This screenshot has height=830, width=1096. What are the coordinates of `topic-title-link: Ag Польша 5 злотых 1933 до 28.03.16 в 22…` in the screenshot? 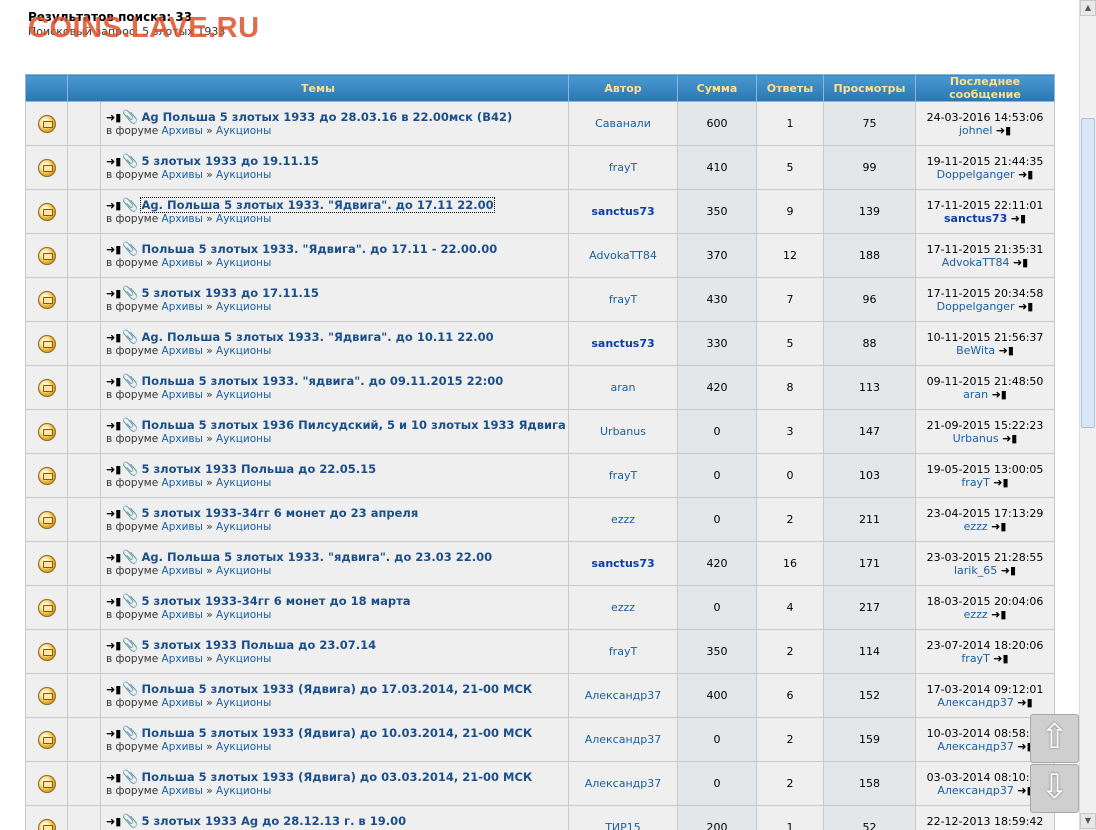 It's located at (326, 117).